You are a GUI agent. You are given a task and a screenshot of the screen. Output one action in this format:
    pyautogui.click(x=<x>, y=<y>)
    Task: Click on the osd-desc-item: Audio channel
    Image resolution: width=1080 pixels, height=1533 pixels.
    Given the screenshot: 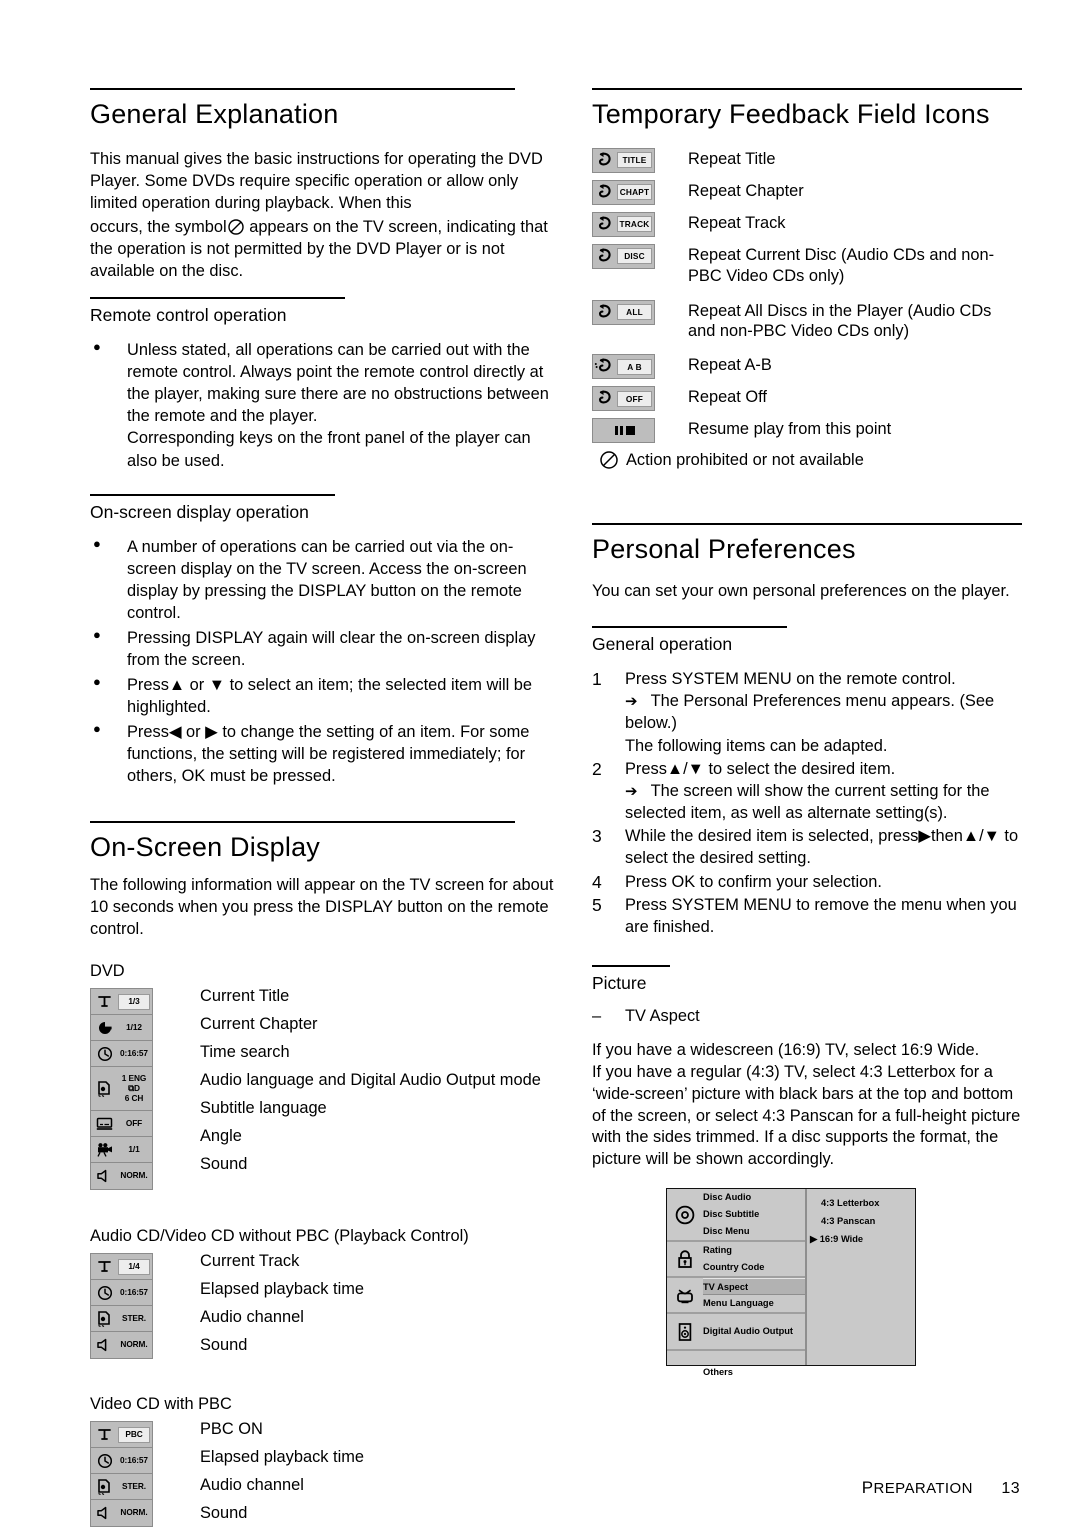 What is the action you would take?
    pyautogui.click(x=252, y=1485)
    